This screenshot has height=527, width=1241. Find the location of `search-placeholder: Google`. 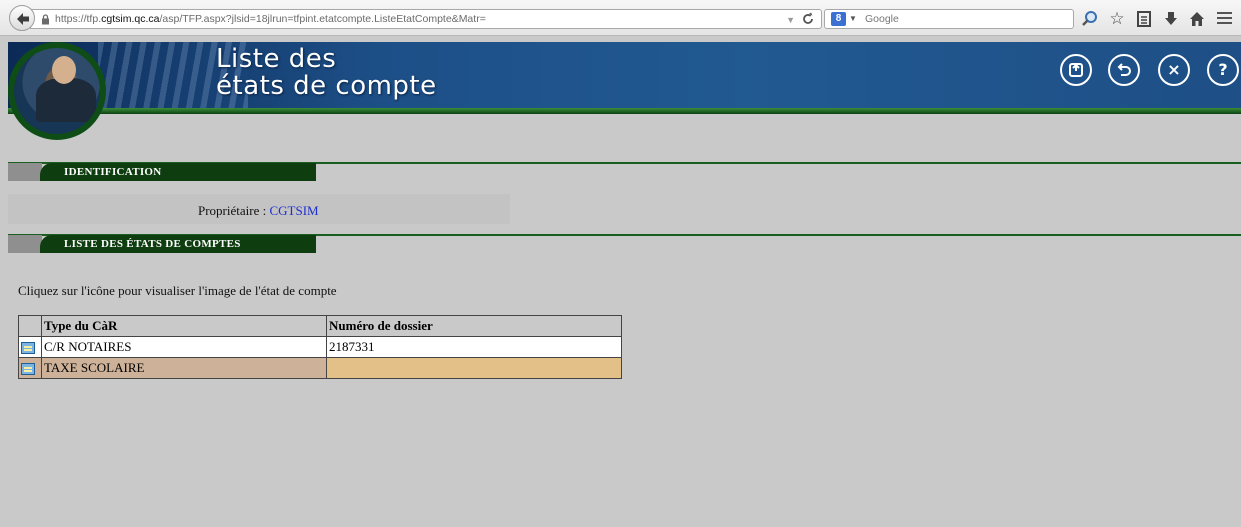

search-placeholder: Google is located at coordinates (882, 19).